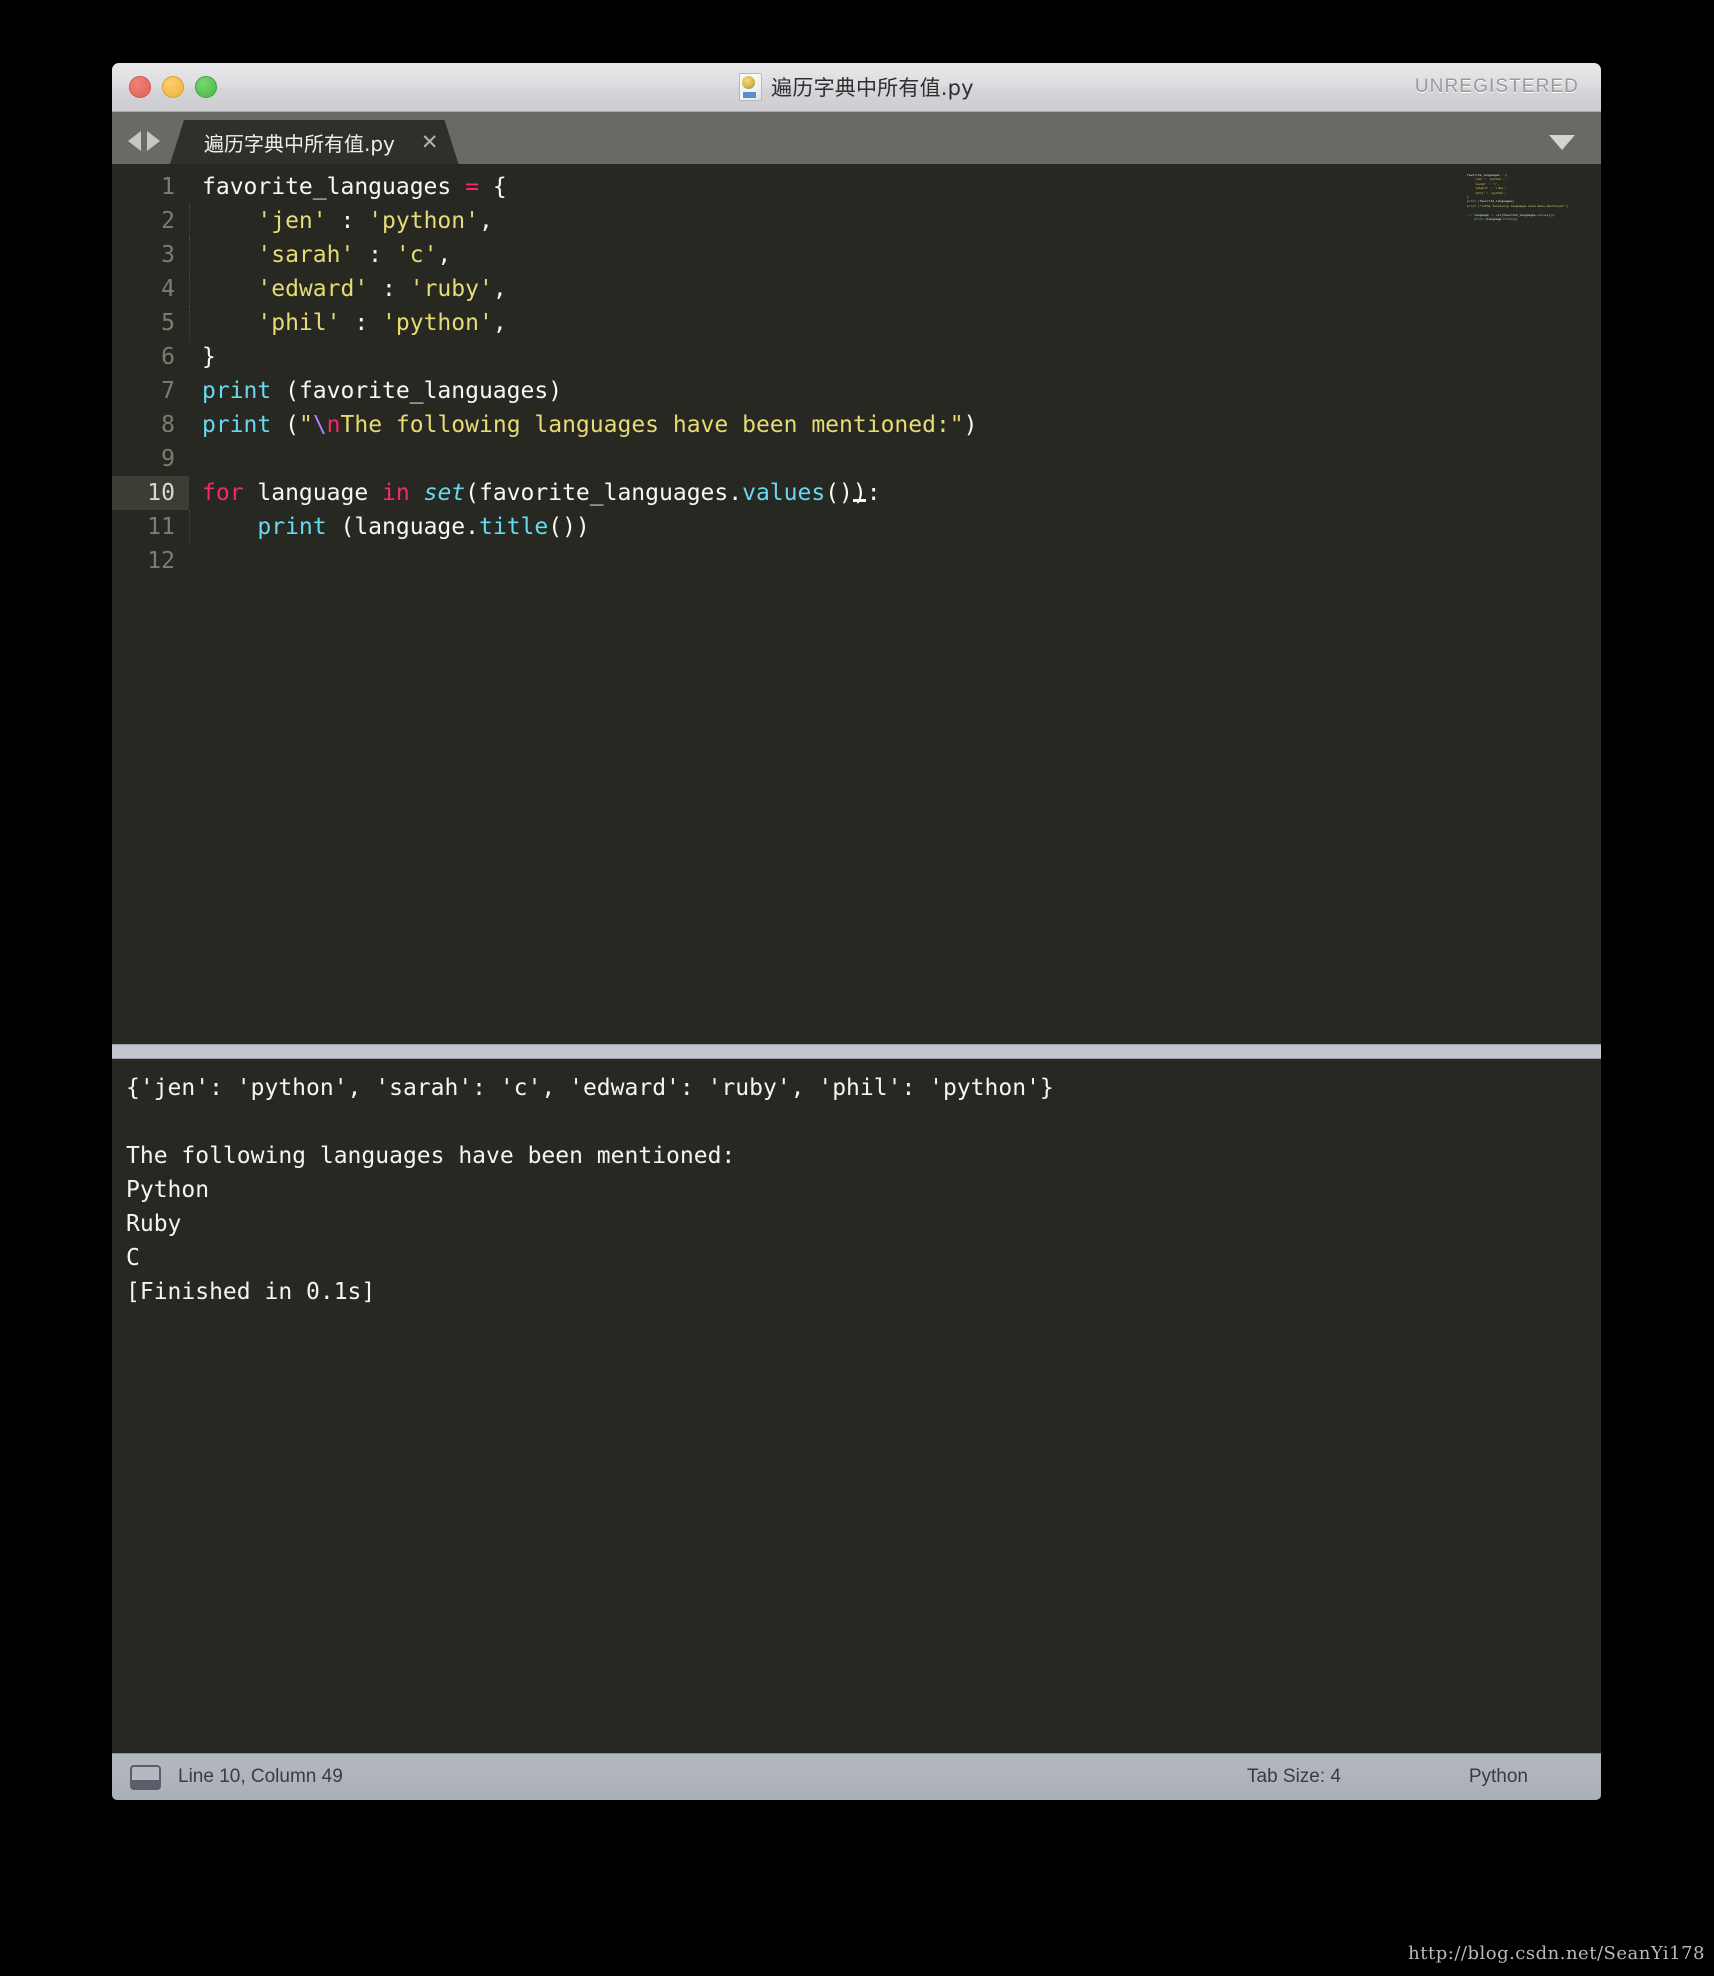  What do you see at coordinates (348, 289) in the screenshot?
I see `line-source: 'edward' : 'ruby',` at bounding box center [348, 289].